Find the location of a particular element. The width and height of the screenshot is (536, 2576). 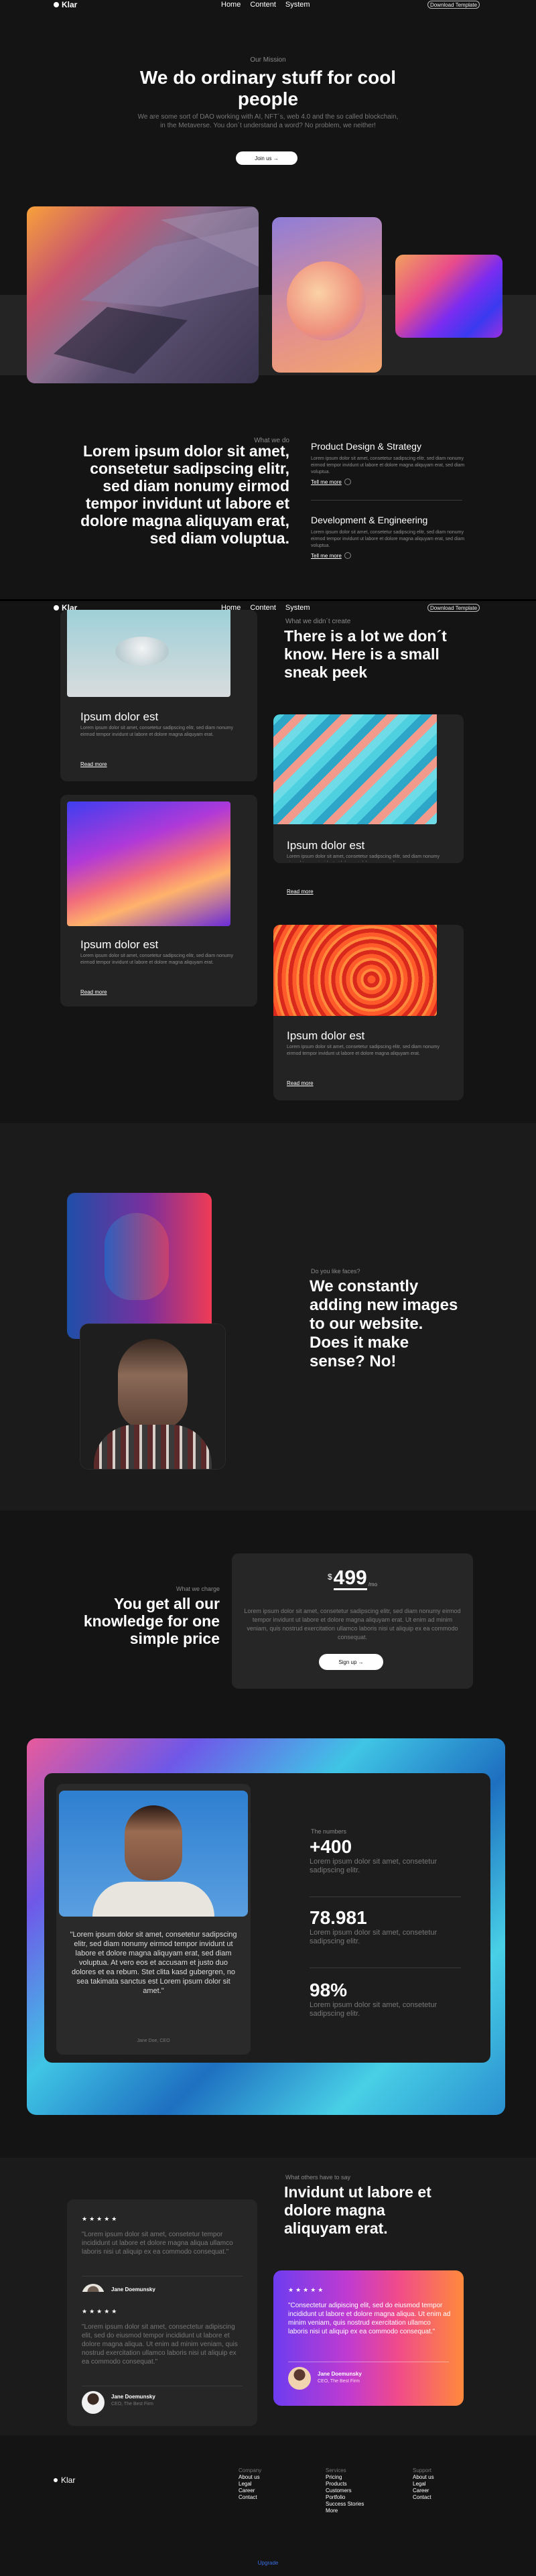

service-title: Product Design & Strategy is located at coordinates (366, 446).